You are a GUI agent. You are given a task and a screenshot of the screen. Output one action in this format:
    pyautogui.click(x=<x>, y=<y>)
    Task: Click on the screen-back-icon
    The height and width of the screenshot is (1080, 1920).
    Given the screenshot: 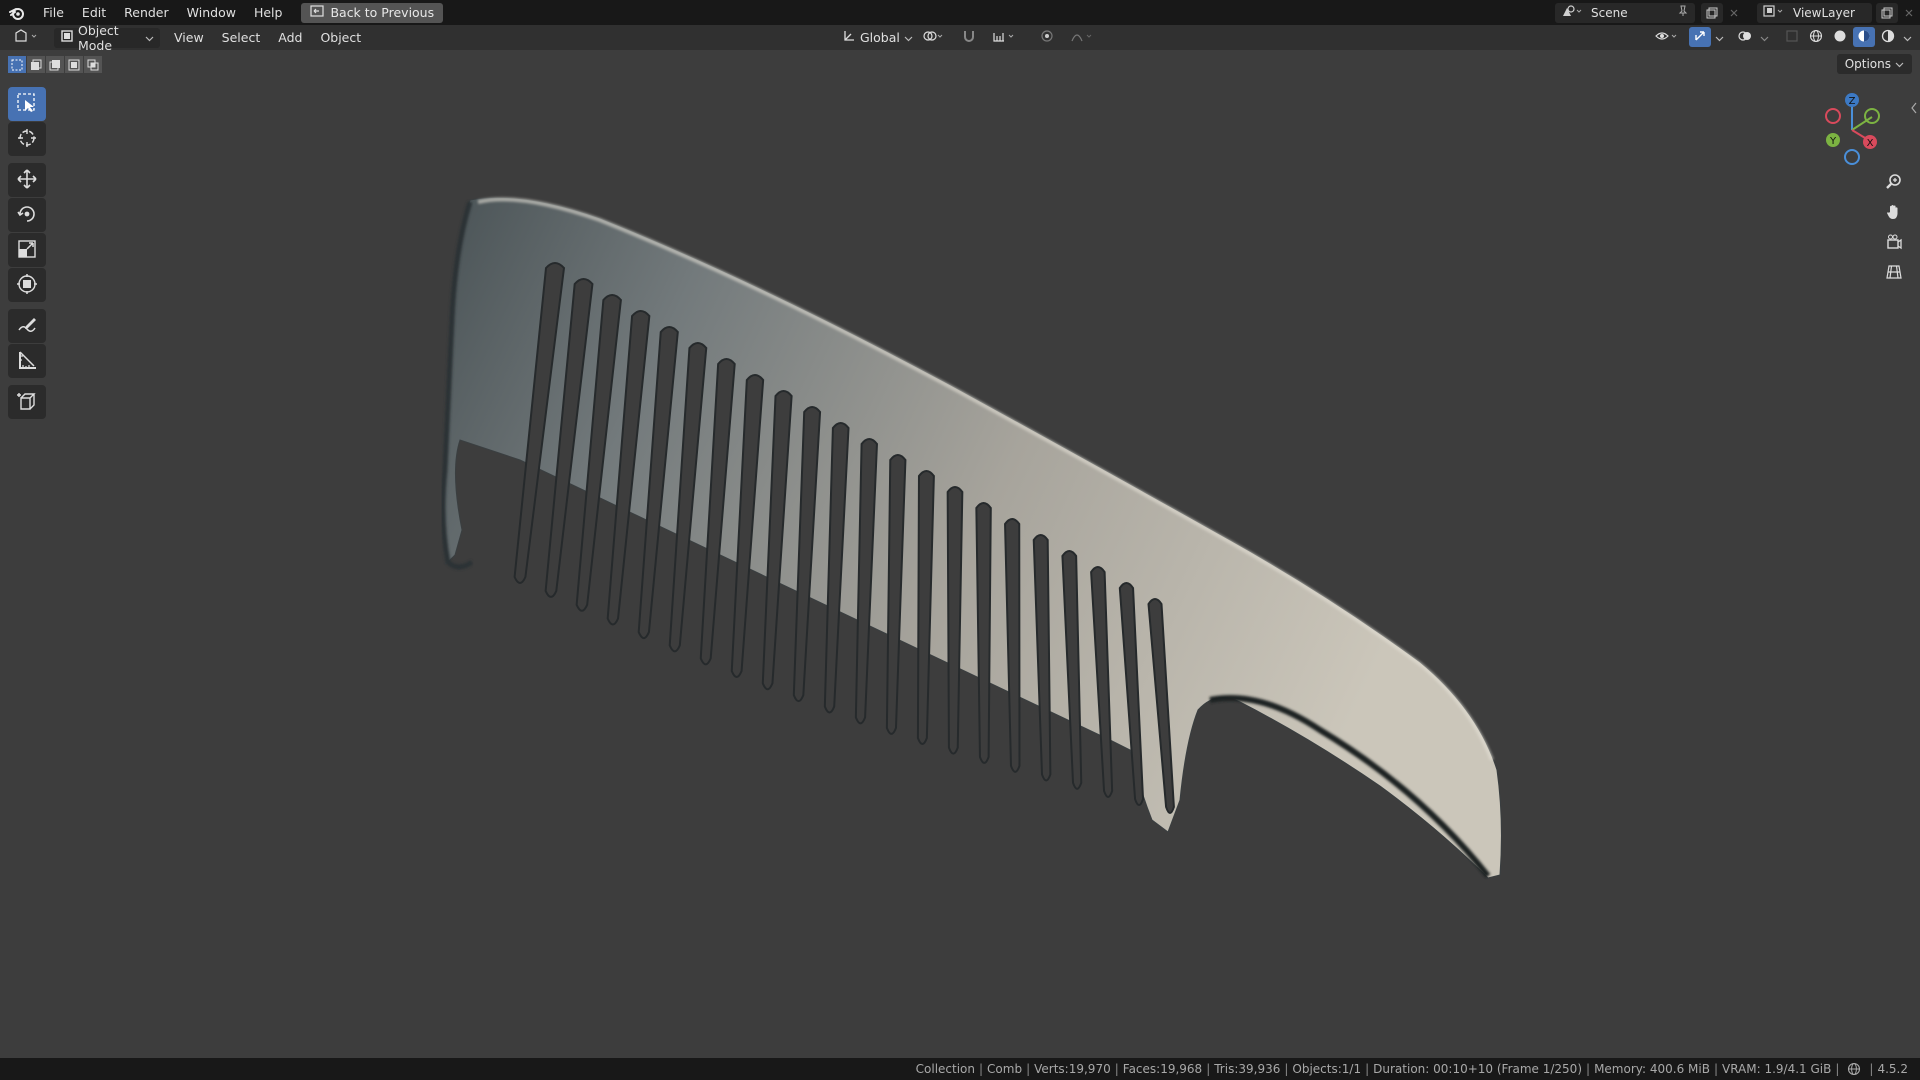 What is the action you would take?
    pyautogui.click(x=317, y=12)
    